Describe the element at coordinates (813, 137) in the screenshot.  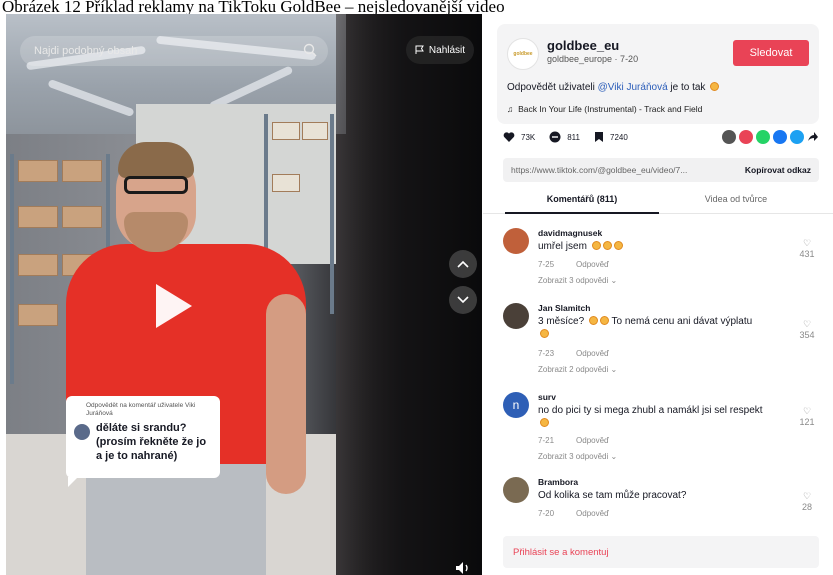
I see `share-arrow-icon` at that location.